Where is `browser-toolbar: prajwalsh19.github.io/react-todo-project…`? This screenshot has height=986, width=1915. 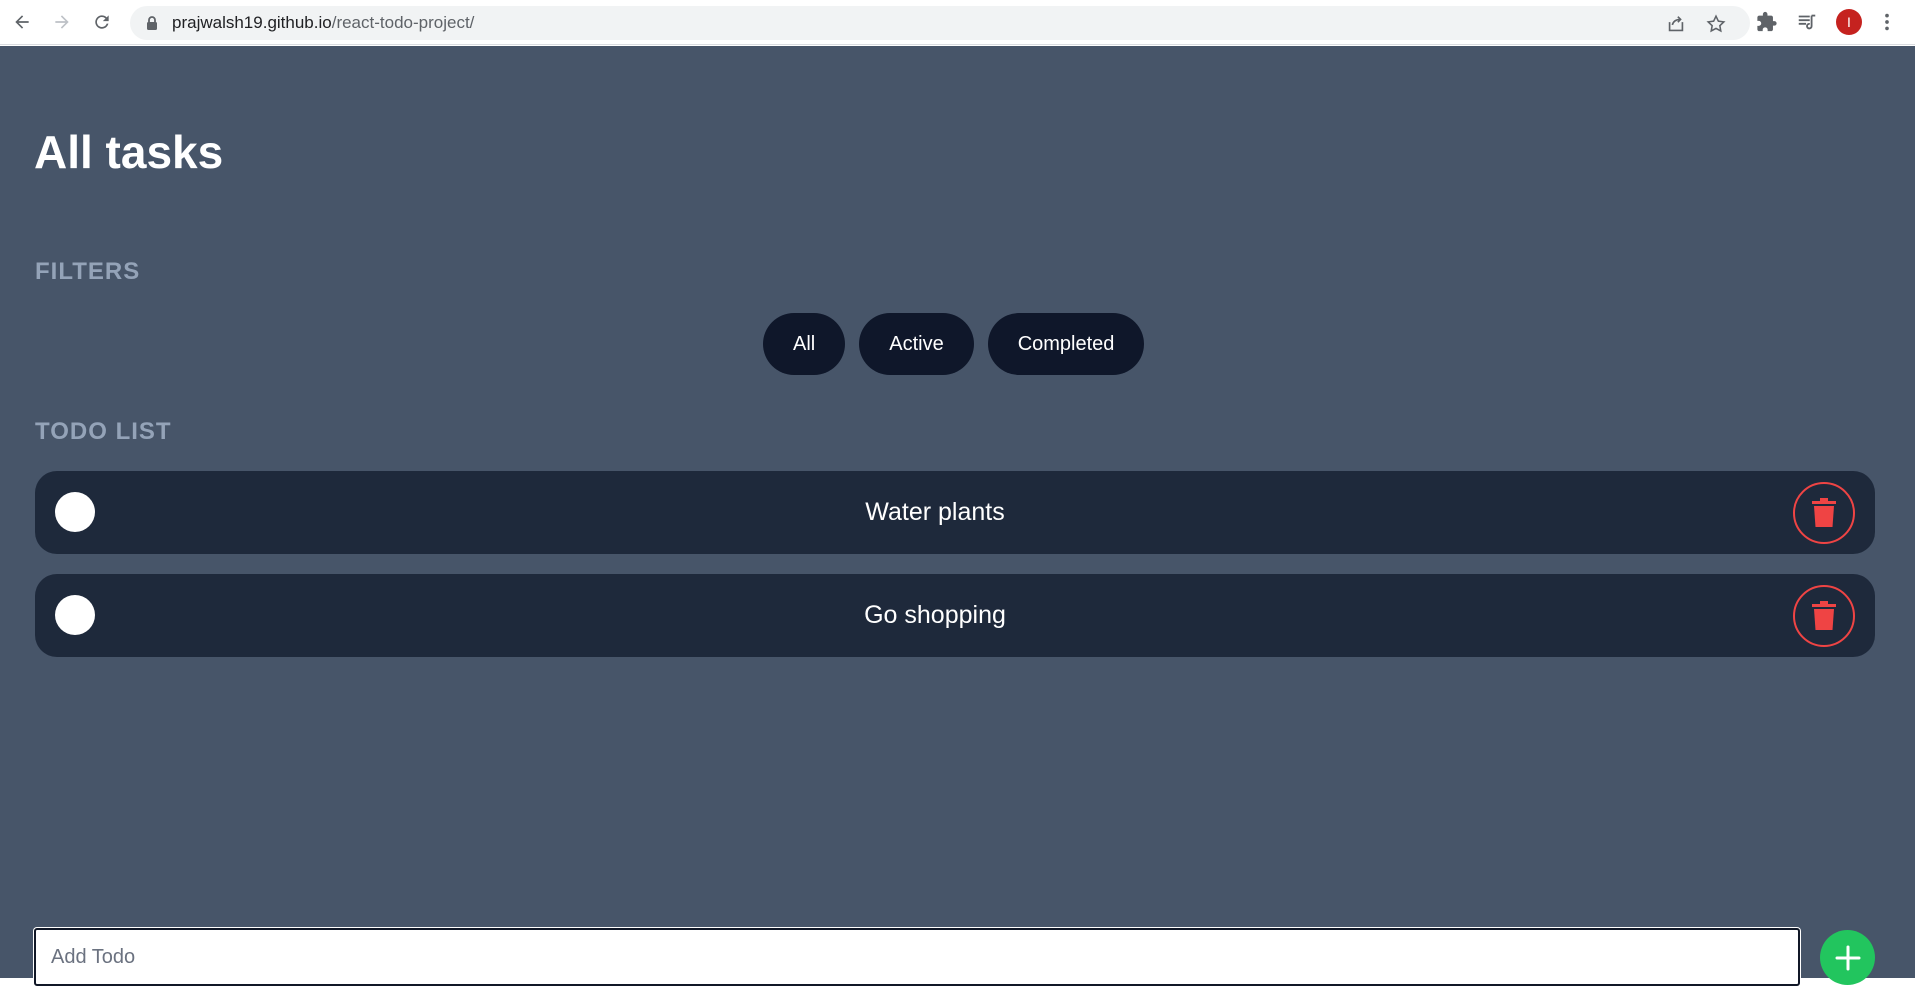 browser-toolbar: prajwalsh19.github.io/react-todo-project… is located at coordinates (957, 22).